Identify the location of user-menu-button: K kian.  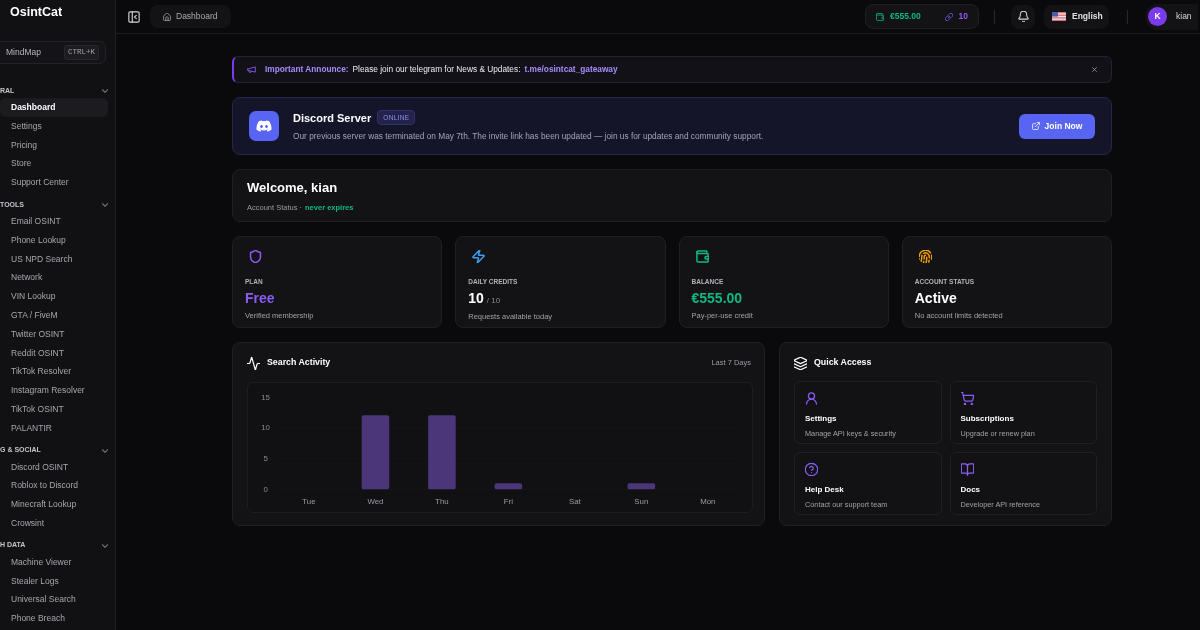
(1171, 16).